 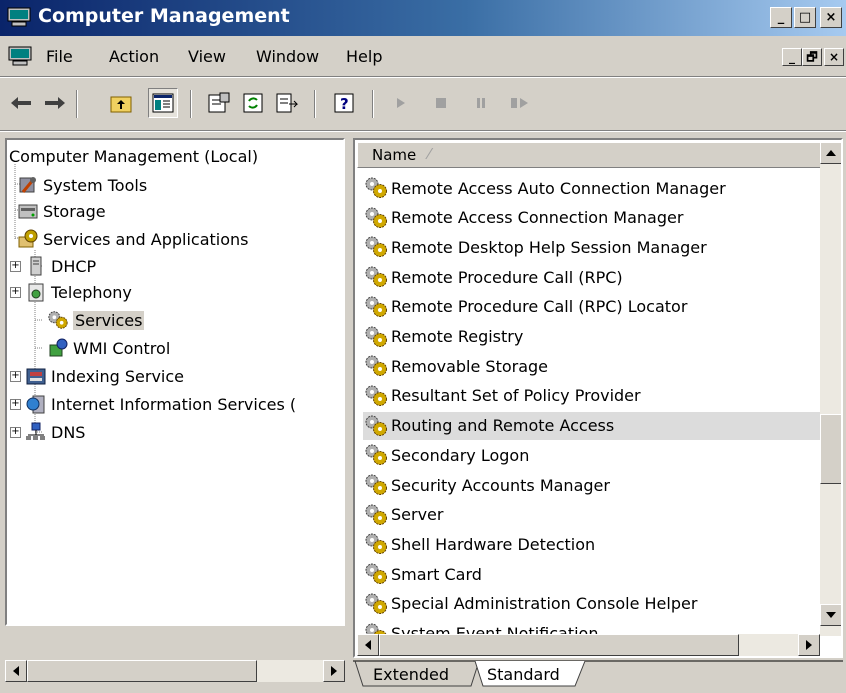 I want to click on toolbar-bottom-separator, so click(x=423, y=131).